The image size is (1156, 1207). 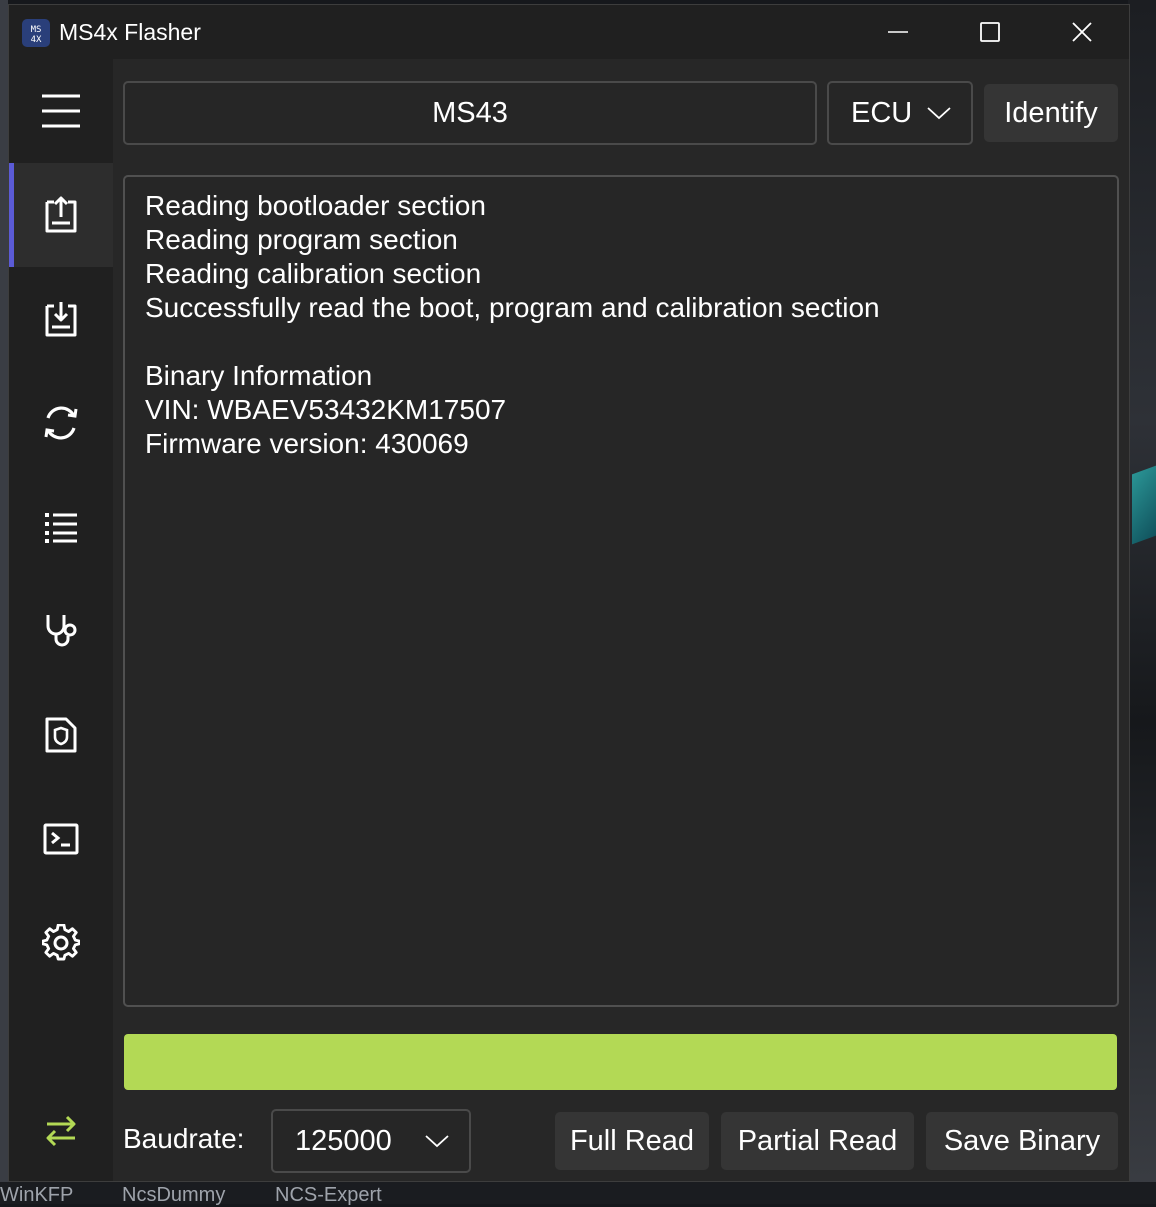 What do you see at coordinates (4, 602) in the screenshot?
I see `desktop-background-left` at bounding box center [4, 602].